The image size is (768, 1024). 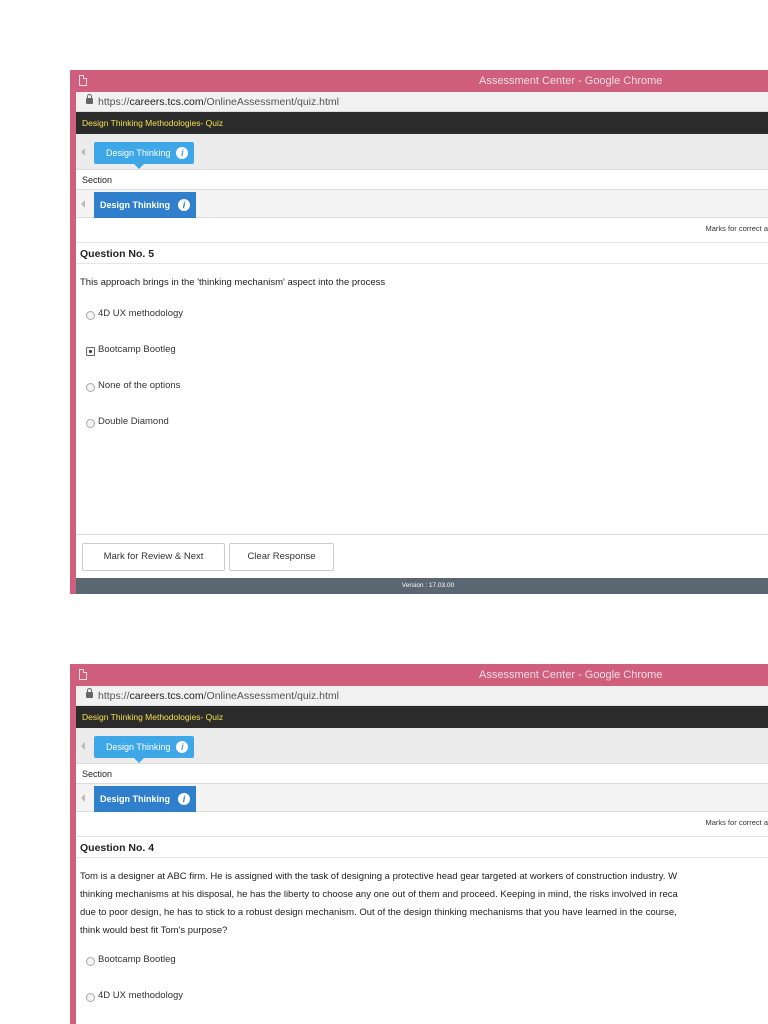 I want to click on version-bar: Version : 17.03.00, so click(x=422, y=586).